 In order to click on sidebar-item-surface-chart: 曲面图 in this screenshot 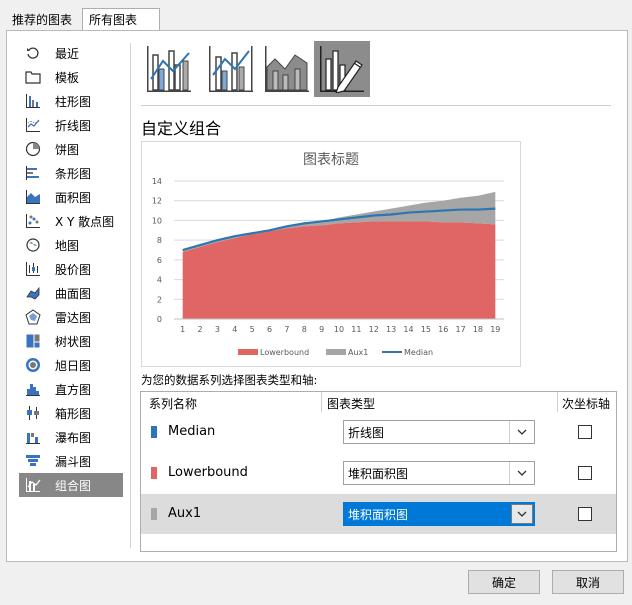, I will do `click(71, 293)`.